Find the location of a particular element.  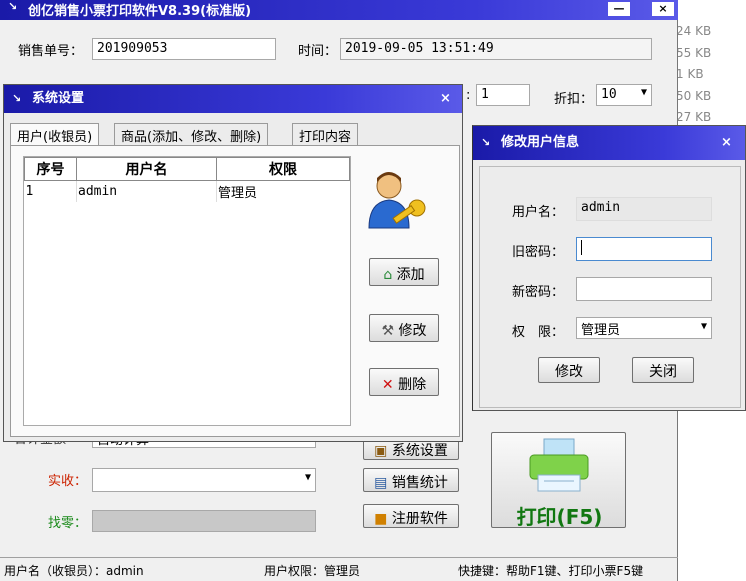

edit-user-body: 用户名： admin 旧密码： 新密码： 权 限： 管理员 ▼ 修改 关闭 is located at coordinates (610, 287).